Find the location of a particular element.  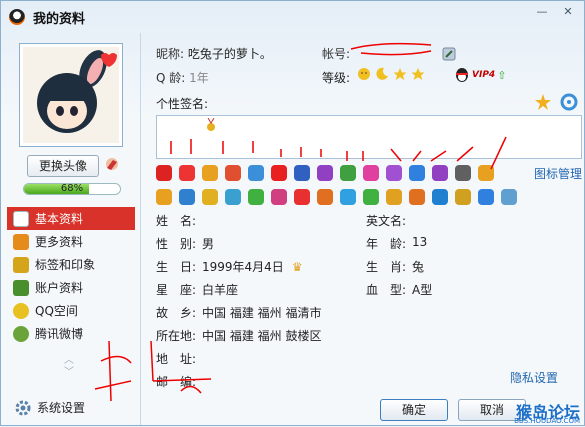

info-key: 星 座: is located at coordinates (176, 290).